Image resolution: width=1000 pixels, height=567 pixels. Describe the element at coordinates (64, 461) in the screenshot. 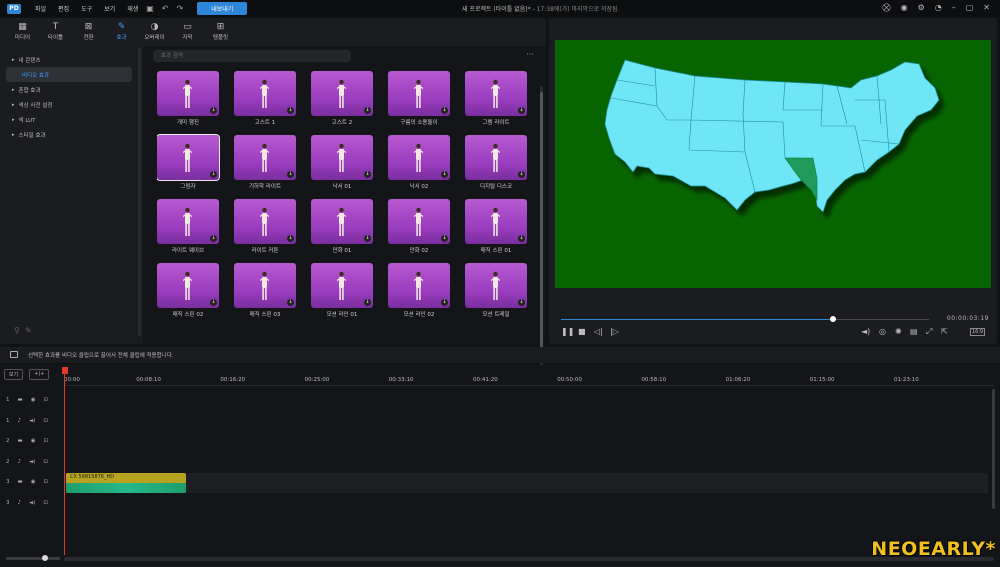

I see `playhead` at that location.